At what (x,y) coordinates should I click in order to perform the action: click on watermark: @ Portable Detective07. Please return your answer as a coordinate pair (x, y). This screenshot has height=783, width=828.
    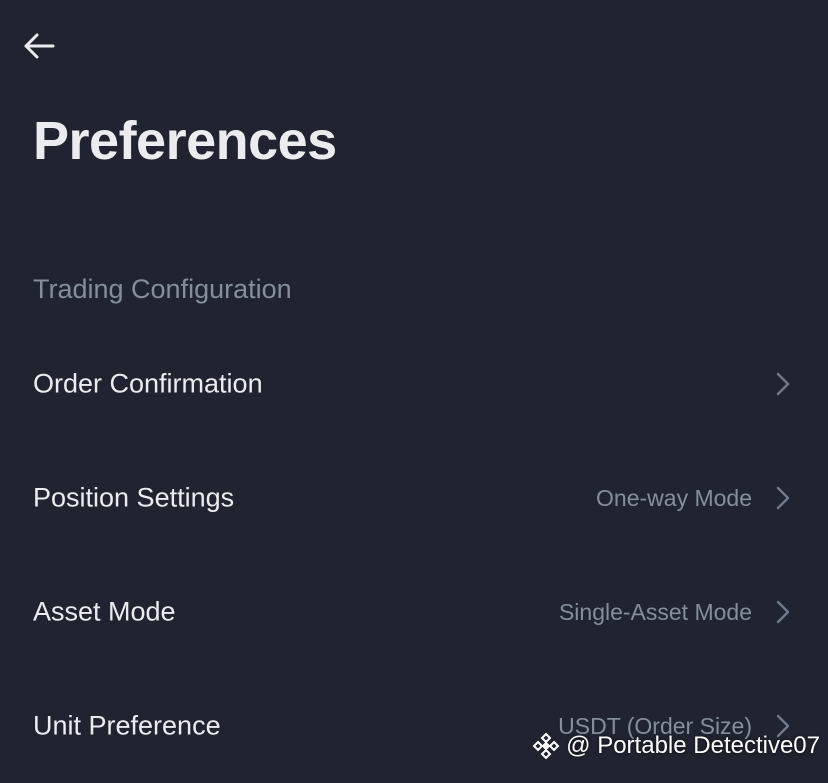
    Looking at the image, I should click on (676, 746).